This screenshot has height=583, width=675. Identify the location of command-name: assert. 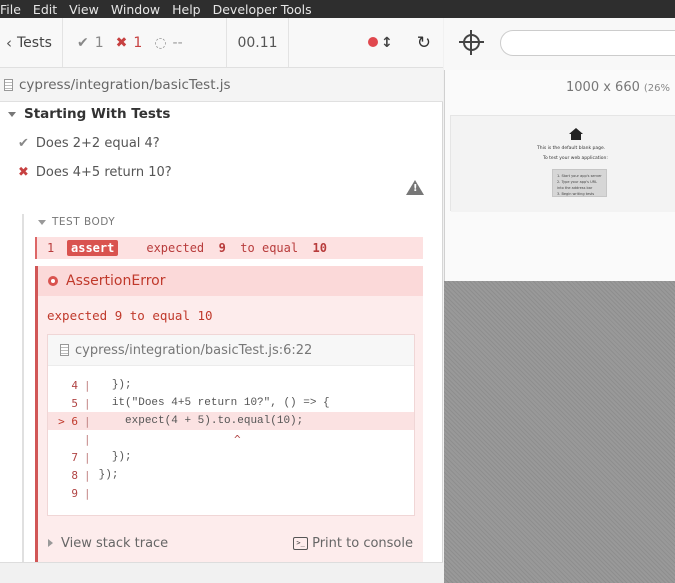
(93, 248).